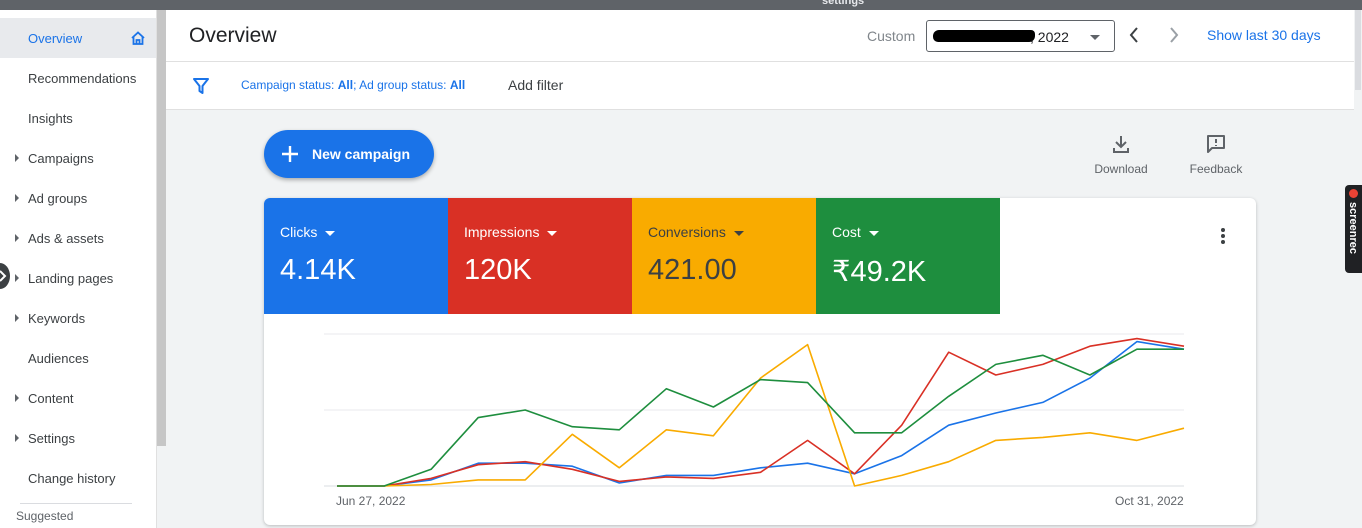 The width and height of the screenshot is (1362, 528). I want to click on screenrec-extension-tab: screenrec, so click(1353, 229).